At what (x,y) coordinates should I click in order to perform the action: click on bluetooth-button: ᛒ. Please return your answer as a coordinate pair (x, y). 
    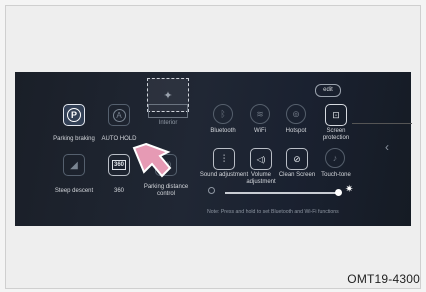
    Looking at the image, I should click on (223, 114).